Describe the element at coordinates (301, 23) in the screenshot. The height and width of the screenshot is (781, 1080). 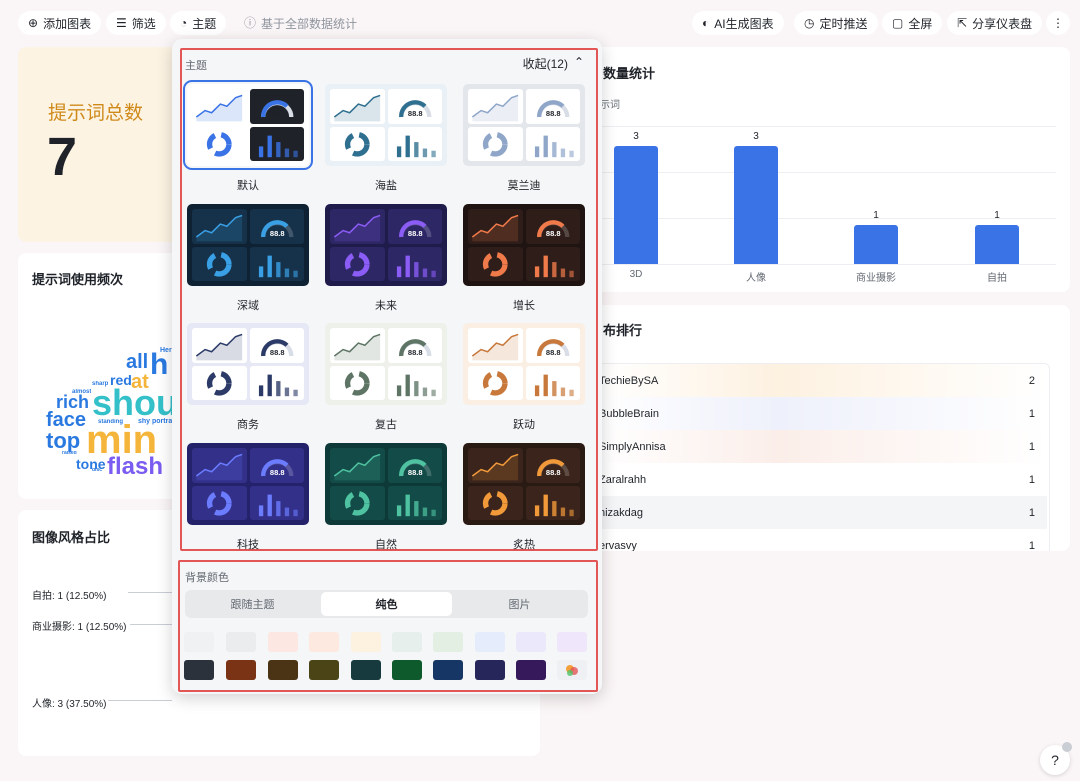
I see `stat-scope-label: ⓘ 基于全部数据统计` at that location.